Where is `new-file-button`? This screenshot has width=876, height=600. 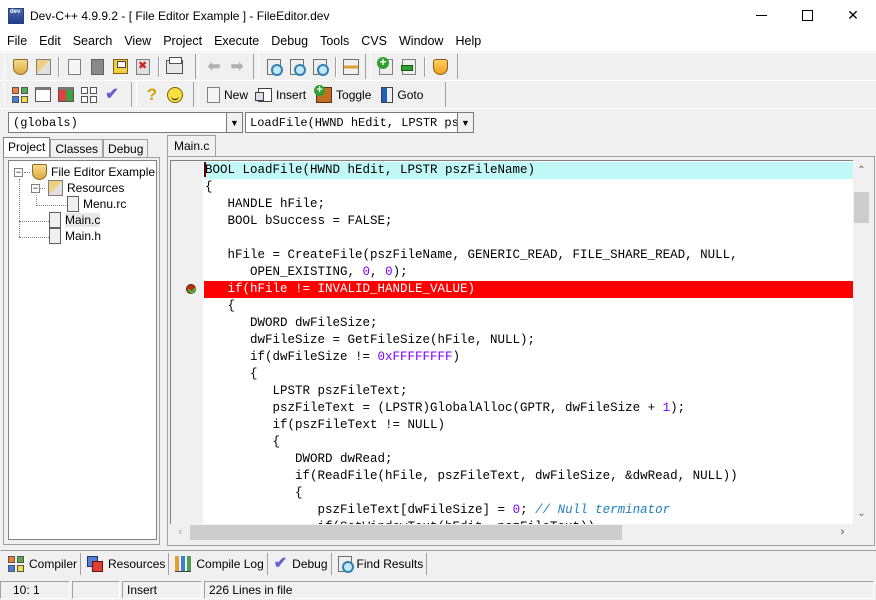 new-file-button is located at coordinates (74, 67).